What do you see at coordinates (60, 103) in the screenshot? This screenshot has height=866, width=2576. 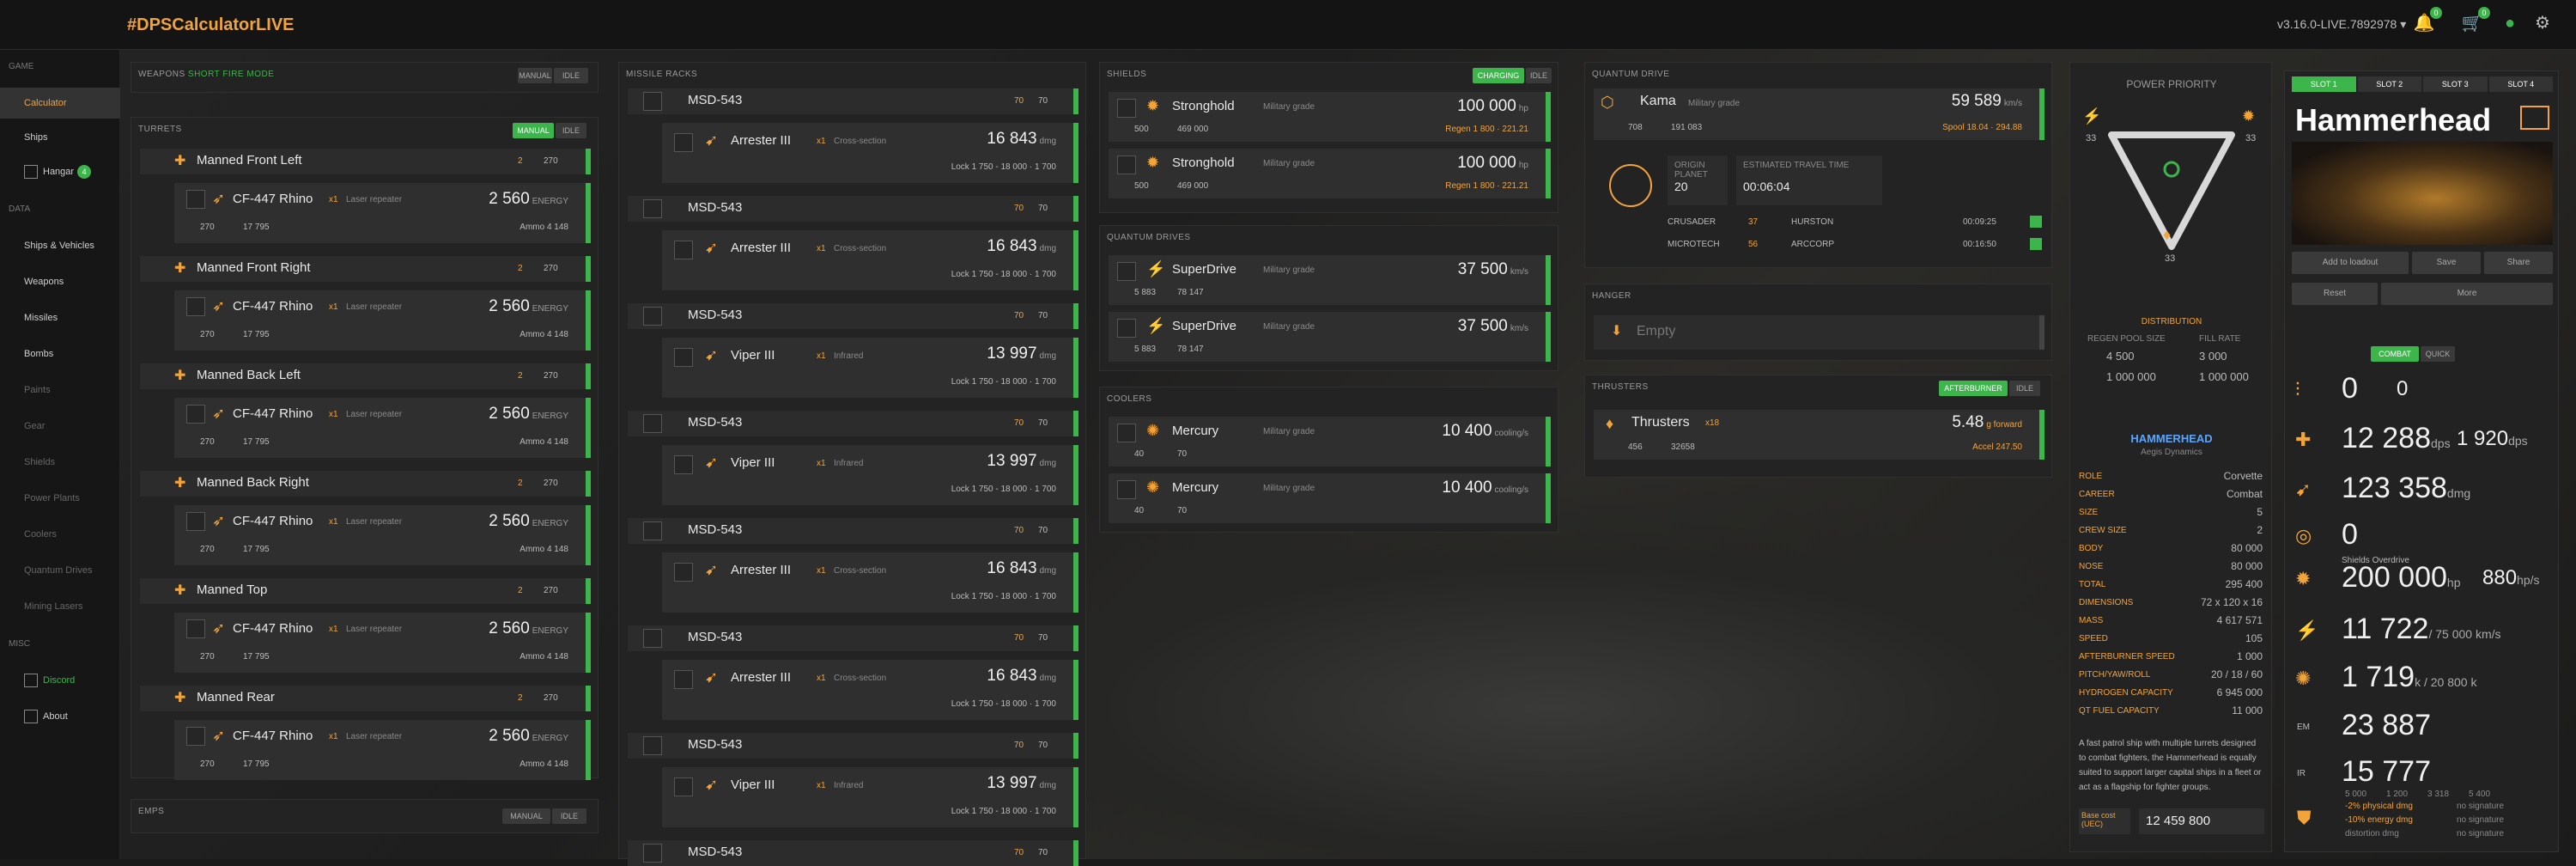 I see `sidebar-item-calculator: Calculator` at bounding box center [60, 103].